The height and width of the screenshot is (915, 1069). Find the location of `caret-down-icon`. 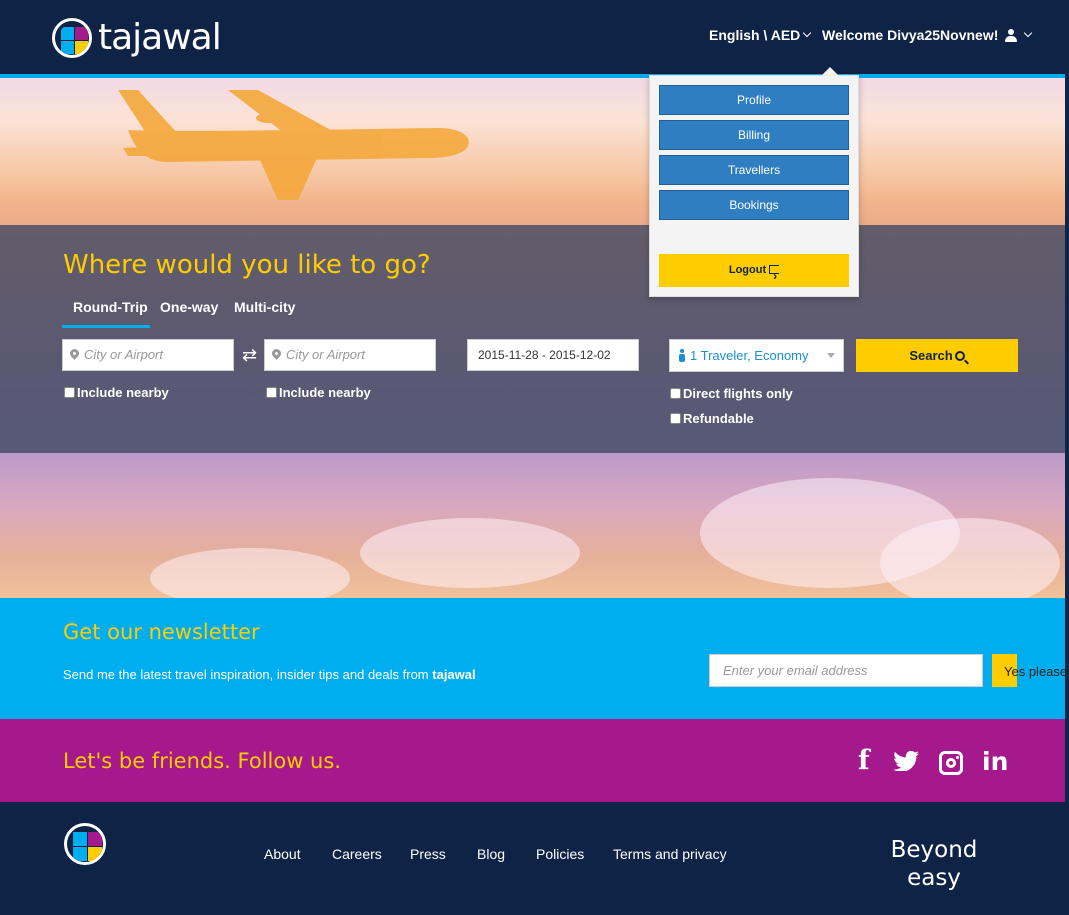

caret-down-icon is located at coordinates (831, 355).